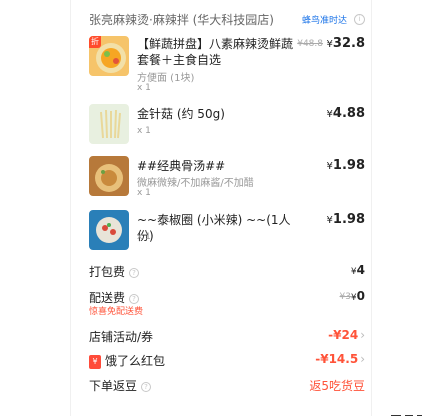  Describe the element at coordinates (345, 113) in the screenshot. I see `item-price: ¥4.88` at that location.